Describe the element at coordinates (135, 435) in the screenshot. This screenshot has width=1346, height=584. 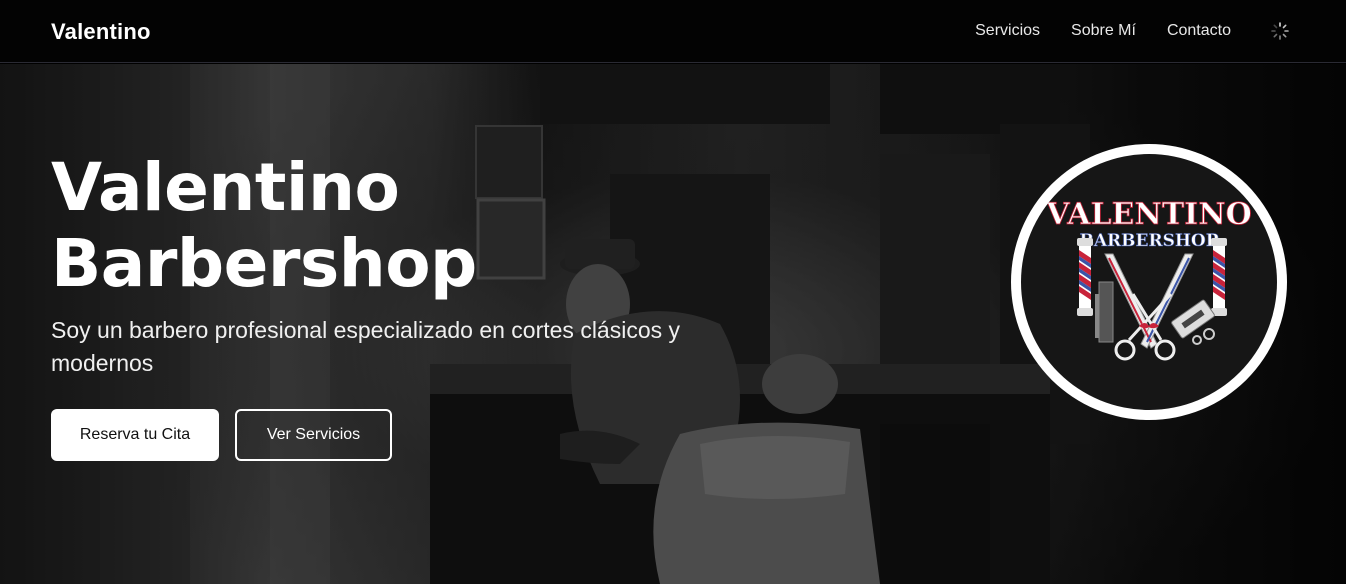
I see `book-appointment-button: Reserva tu Cita` at that location.